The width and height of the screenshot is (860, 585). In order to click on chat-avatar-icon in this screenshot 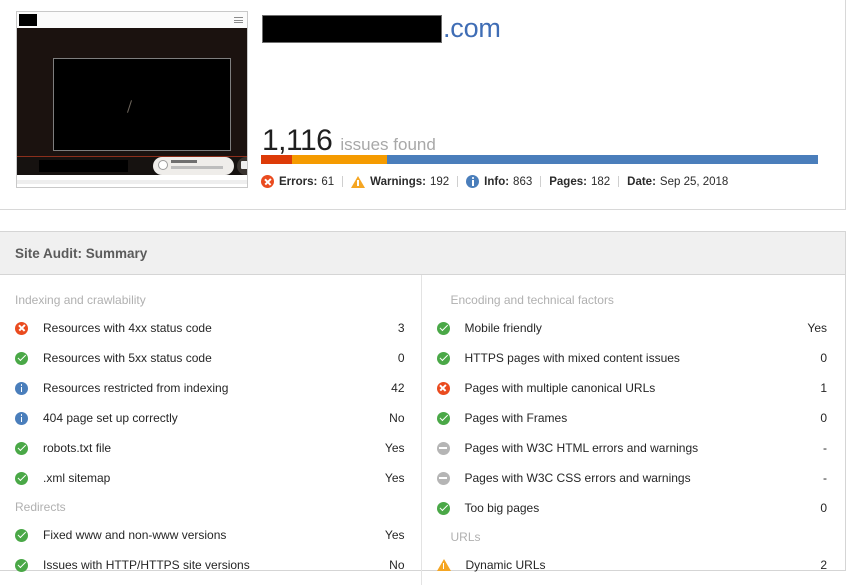, I will do `click(163, 165)`.